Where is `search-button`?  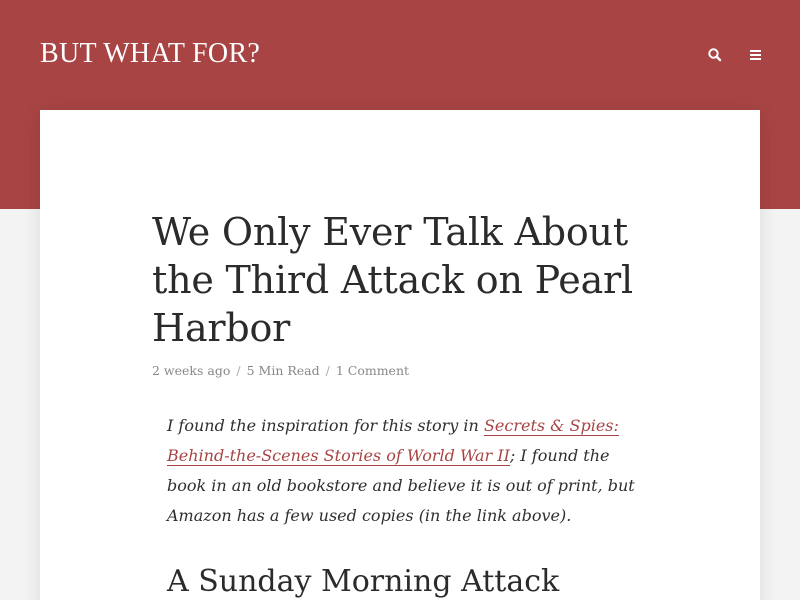
search-button is located at coordinates (715, 55).